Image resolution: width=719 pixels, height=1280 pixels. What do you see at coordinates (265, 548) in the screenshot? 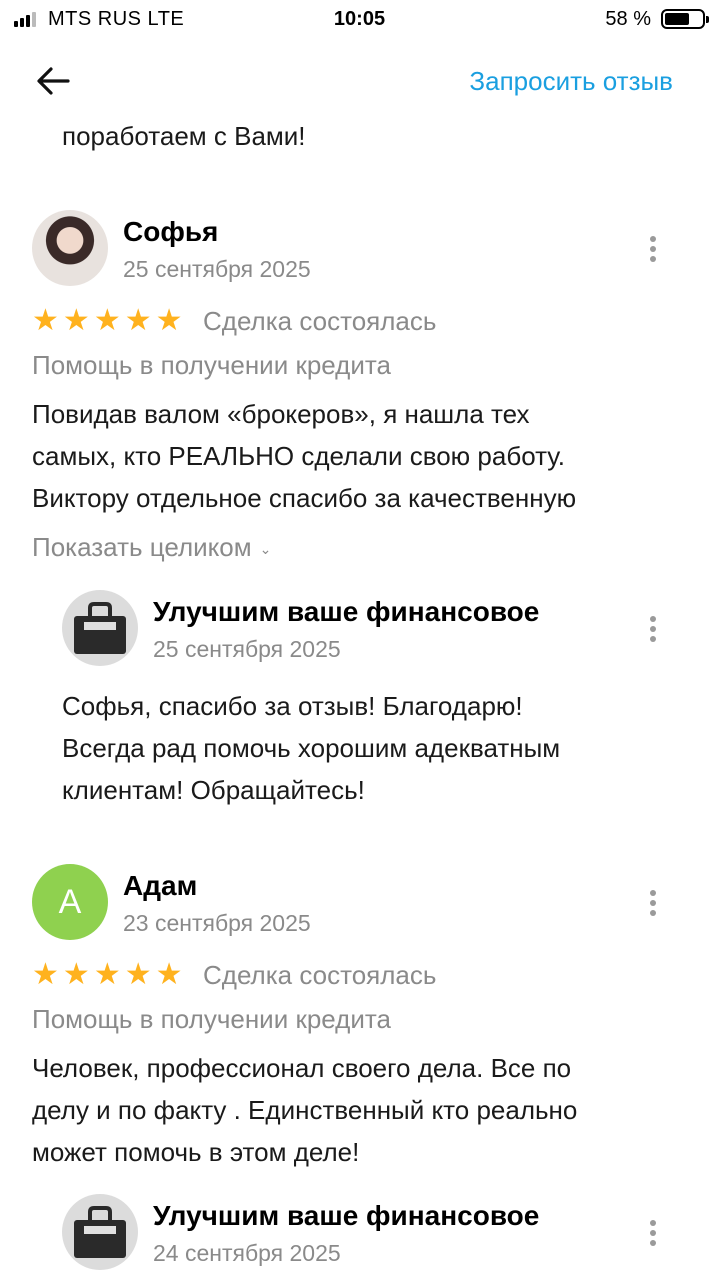
I see `chevron-down-icon: ⌄` at bounding box center [265, 548].